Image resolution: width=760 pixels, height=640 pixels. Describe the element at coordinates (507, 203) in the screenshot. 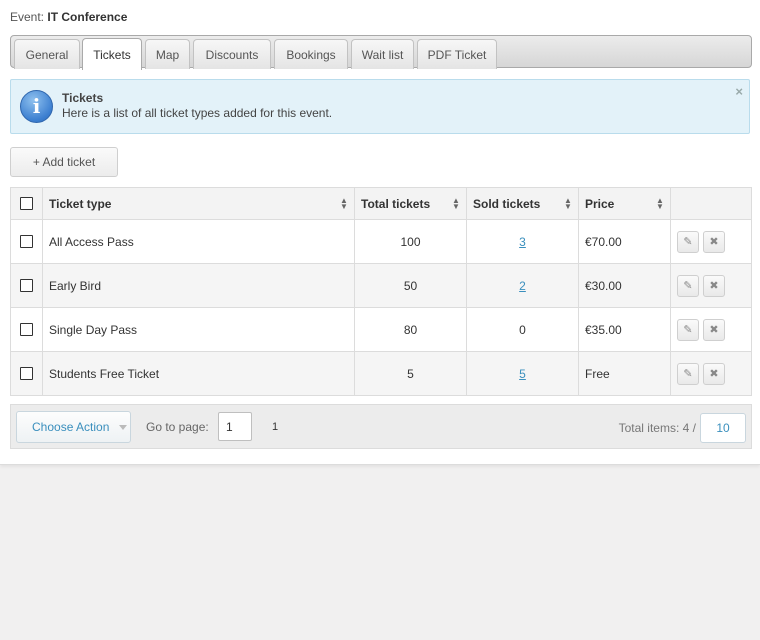

I see `column-header-label: Sold tickets` at that location.